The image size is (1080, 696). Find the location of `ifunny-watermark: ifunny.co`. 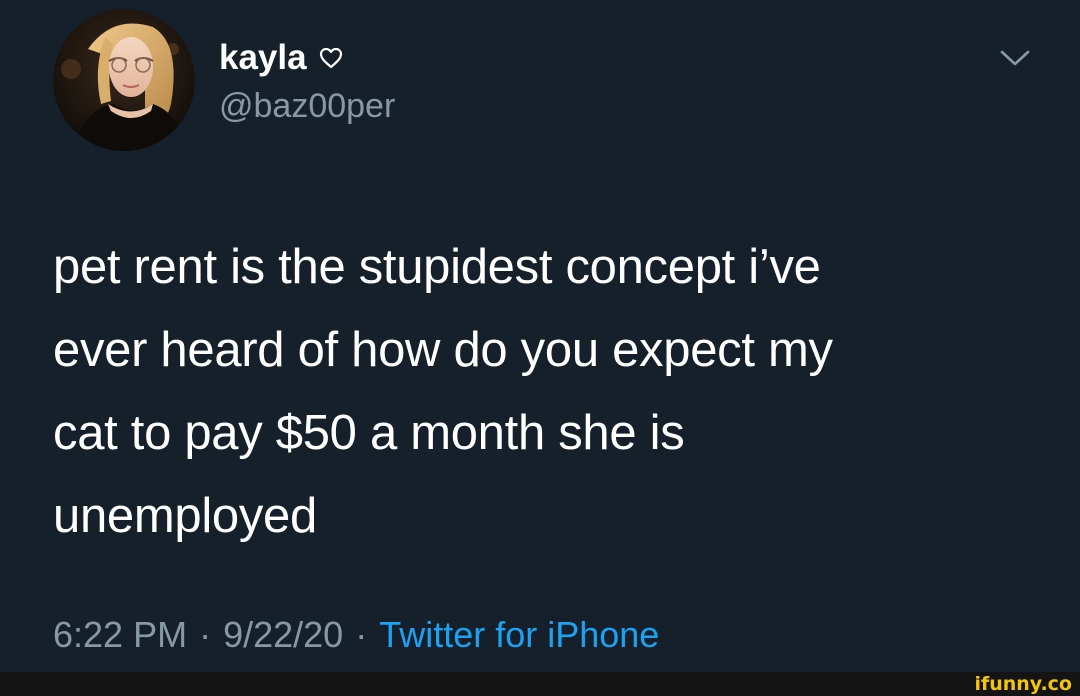

ifunny-watermark: ifunny.co is located at coordinates (1023, 684).